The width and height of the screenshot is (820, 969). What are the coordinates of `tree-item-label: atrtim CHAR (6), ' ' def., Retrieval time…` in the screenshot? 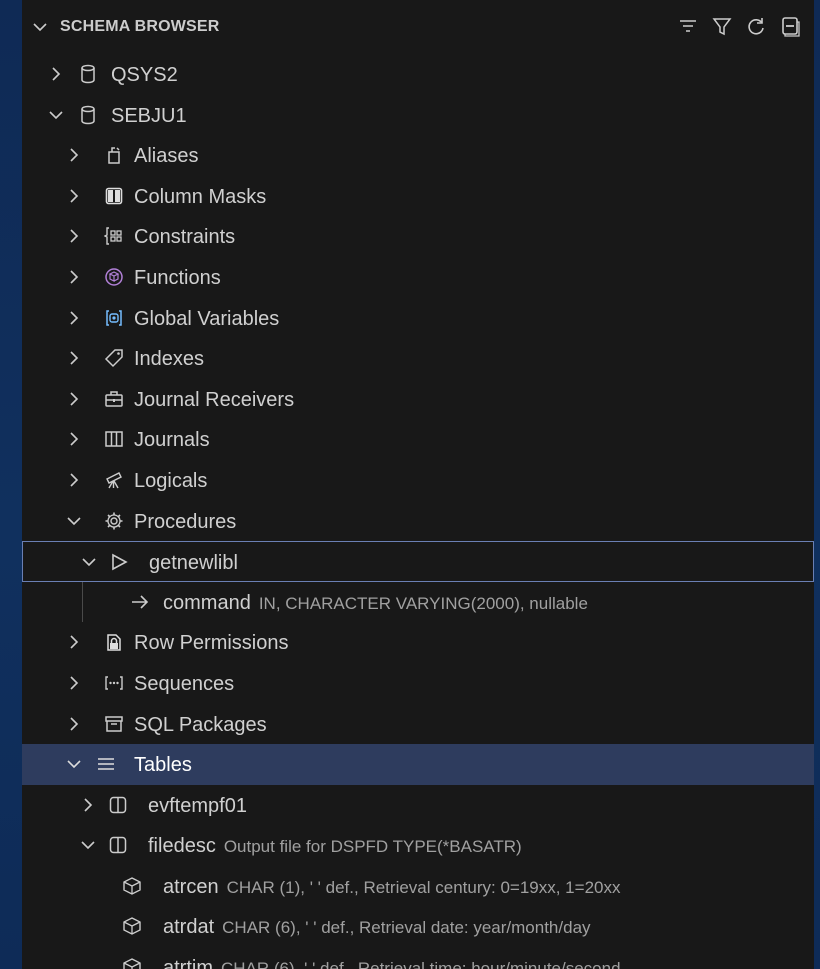 It's located at (392, 963).